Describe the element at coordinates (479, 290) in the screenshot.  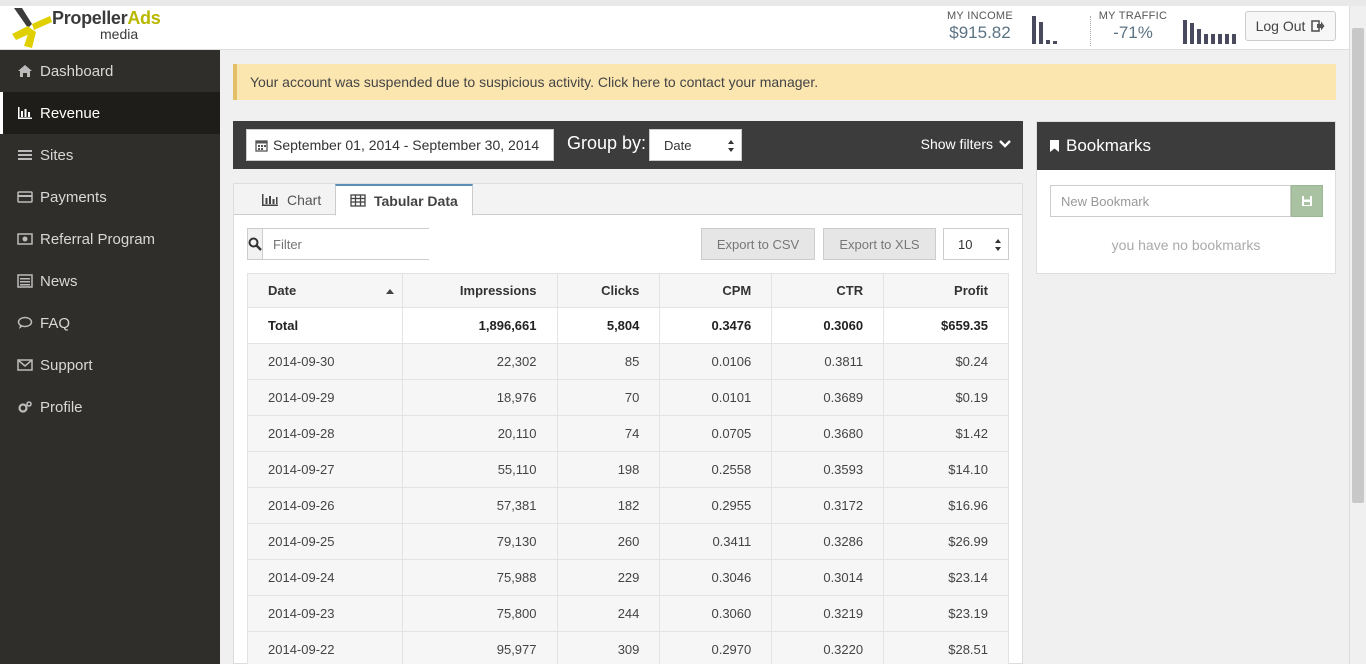
I see `col-impressions: Impressions` at that location.